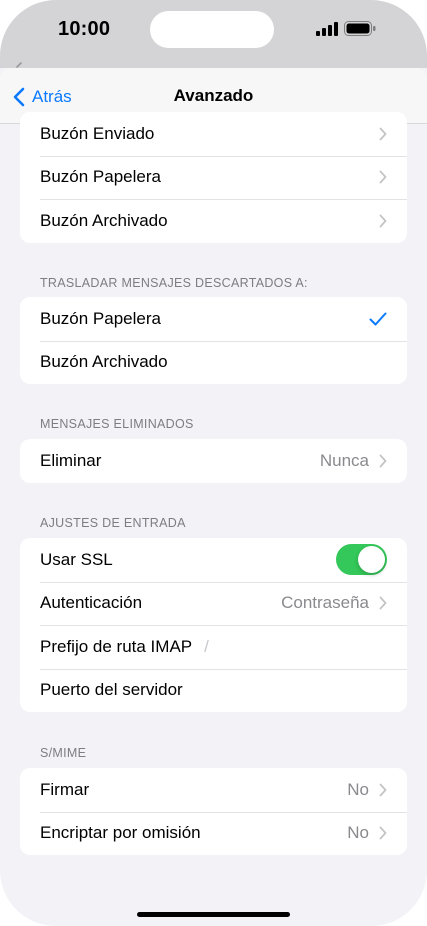 This screenshot has width=427, height=926. I want to click on use-ssl-label: Usar SSL, so click(76, 559).